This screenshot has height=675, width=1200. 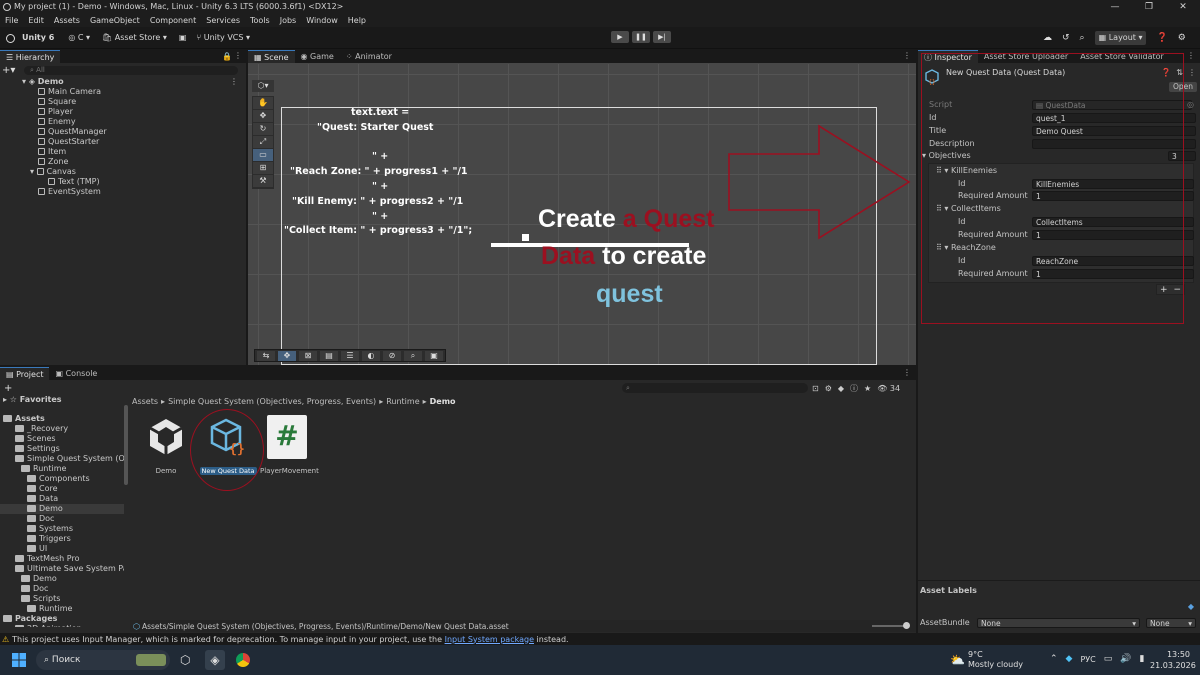 What do you see at coordinates (489, 639) in the screenshot?
I see `input-system-link: Input System package` at bounding box center [489, 639].